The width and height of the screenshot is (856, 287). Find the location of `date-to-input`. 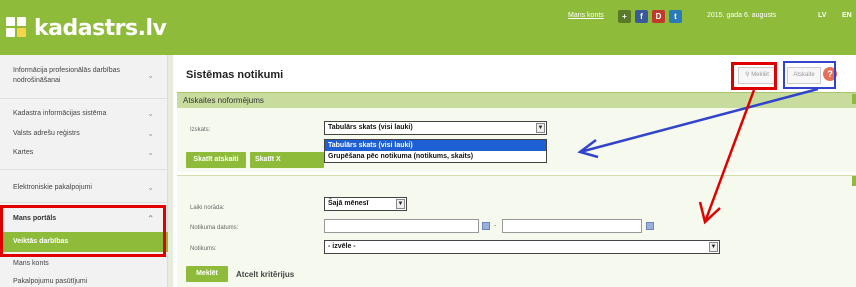

date-to-input is located at coordinates (572, 226).